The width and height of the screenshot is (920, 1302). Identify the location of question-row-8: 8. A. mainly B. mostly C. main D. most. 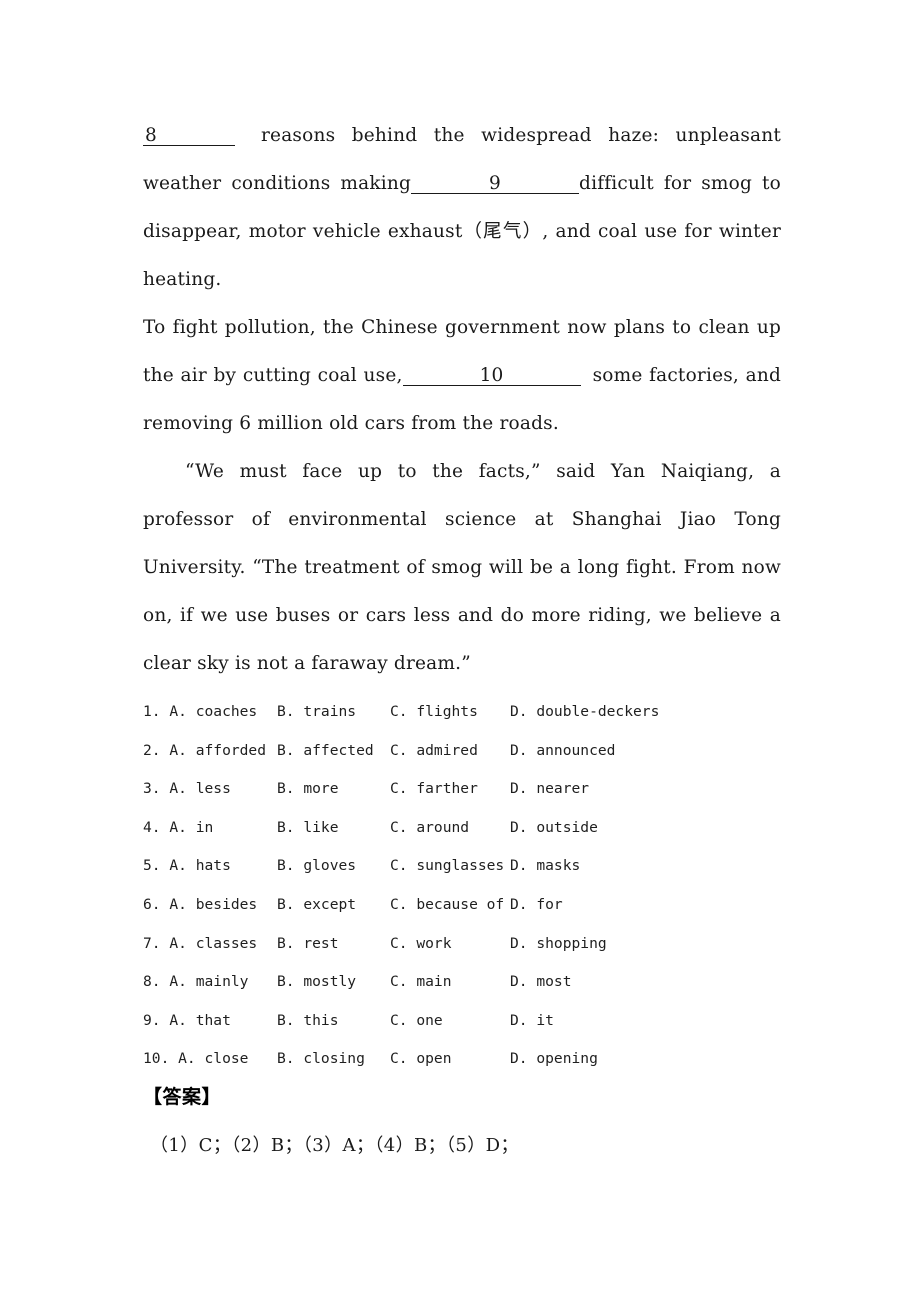
(463, 987).